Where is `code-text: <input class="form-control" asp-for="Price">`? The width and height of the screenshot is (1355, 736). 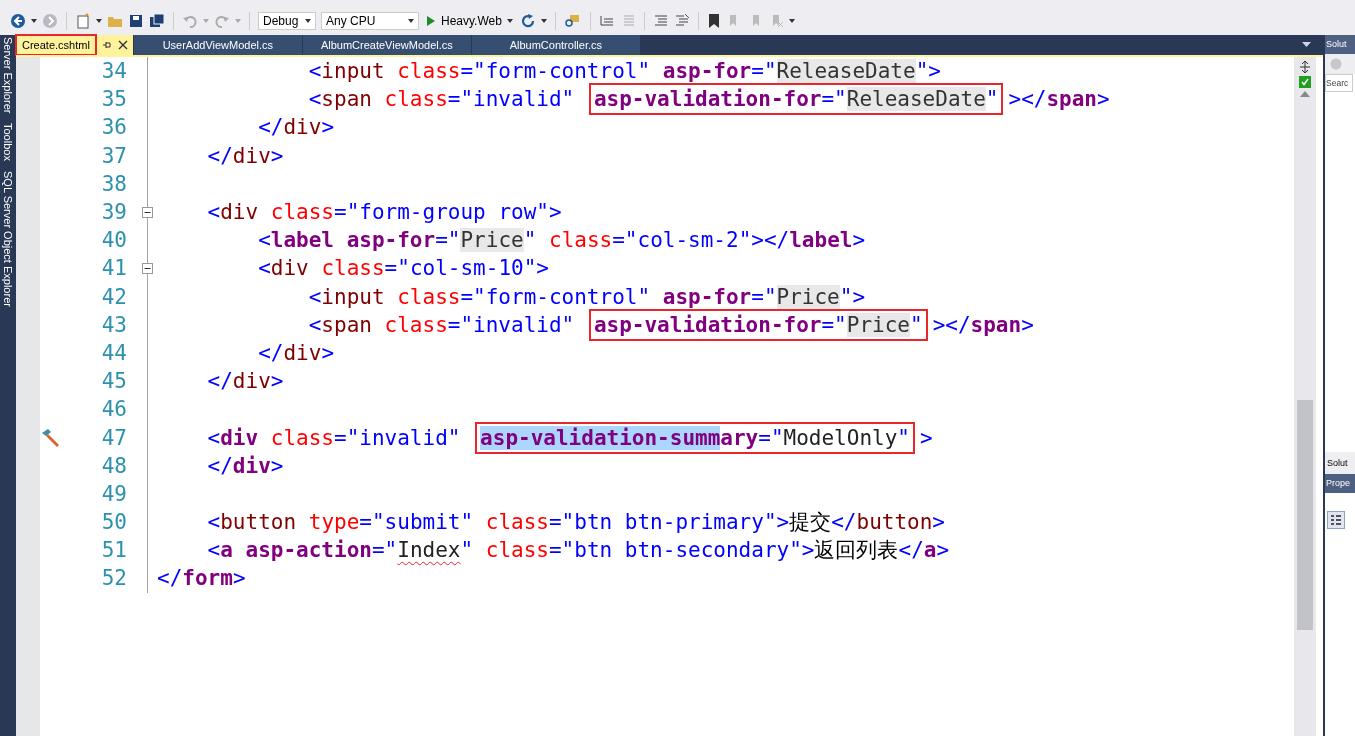 code-text: <input class="form-control" asp-for="Price"> is located at coordinates (587, 296).